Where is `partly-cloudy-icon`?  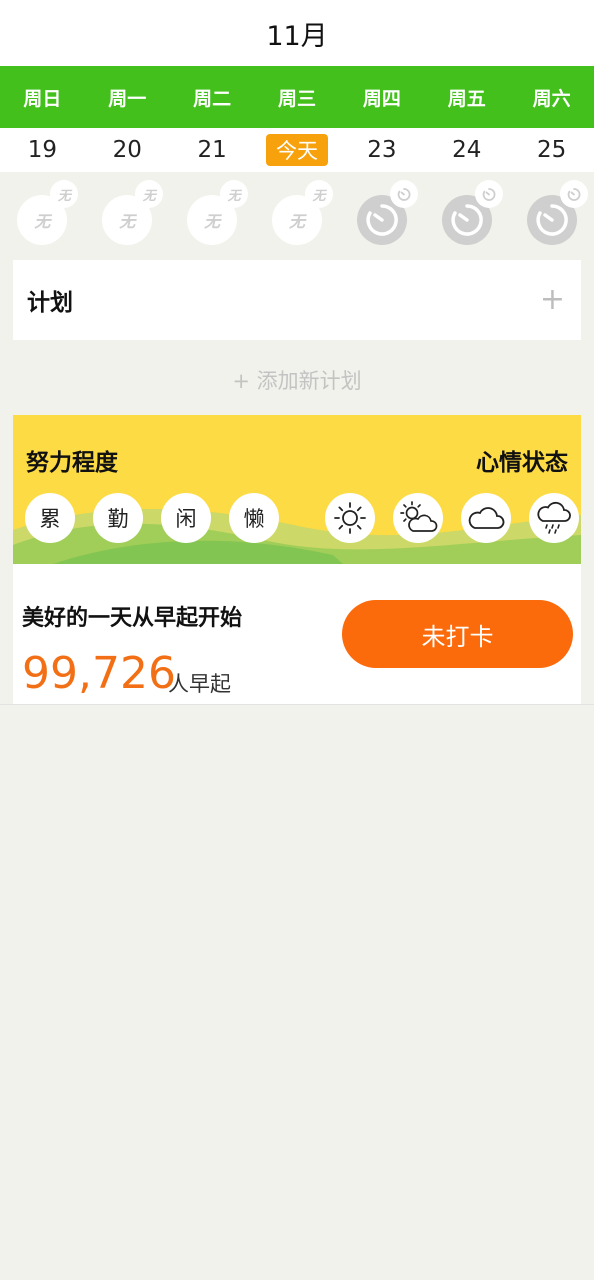 partly-cloudy-icon is located at coordinates (419, 516).